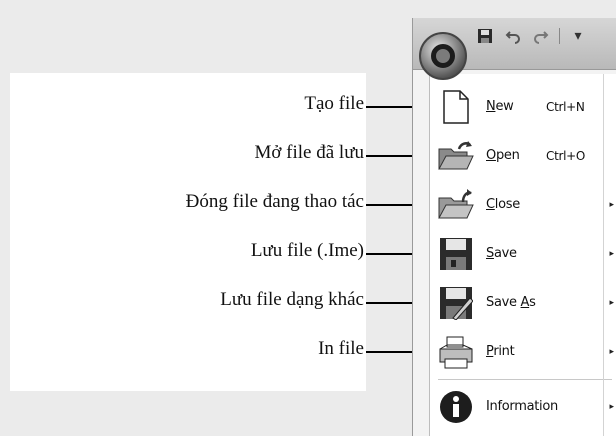 The width and height of the screenshot is (616, 436). I want to click on menu-item-save-as: Save As ▸, so click(523, 302).